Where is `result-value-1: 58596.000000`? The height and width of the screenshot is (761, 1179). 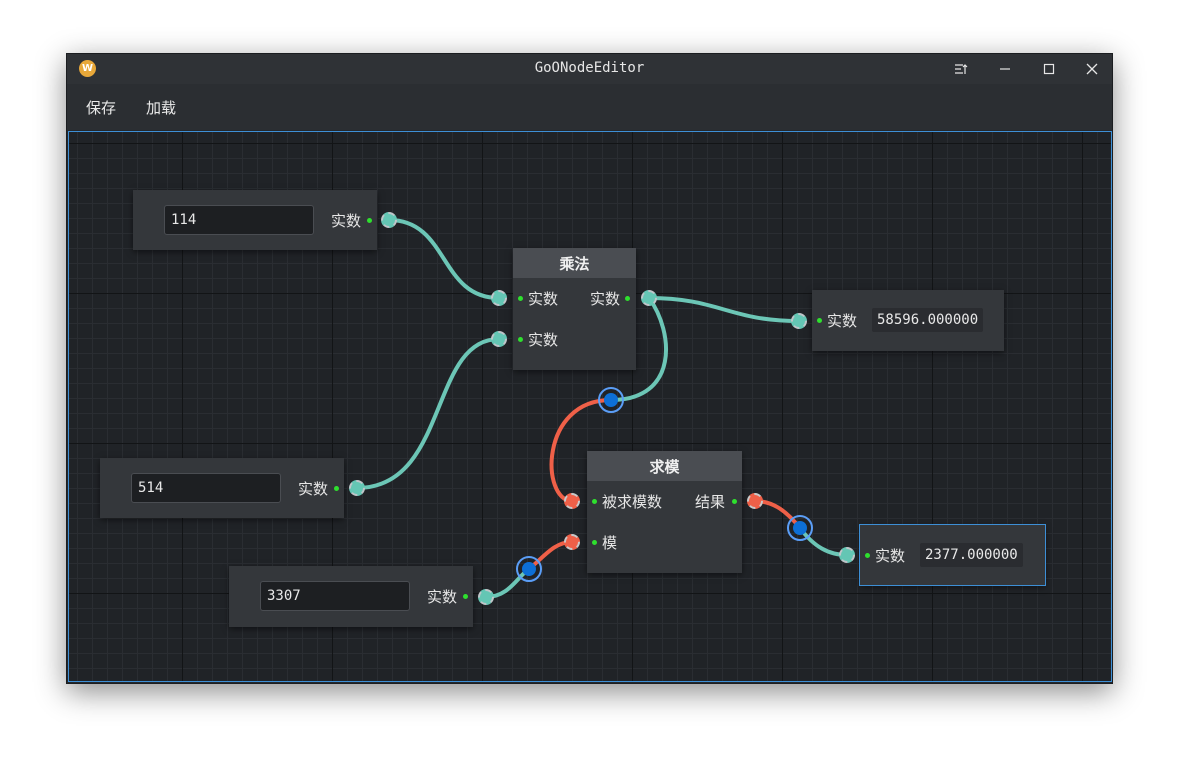
result-value-1: 58596.000000 is located at coordinates (928, 320).